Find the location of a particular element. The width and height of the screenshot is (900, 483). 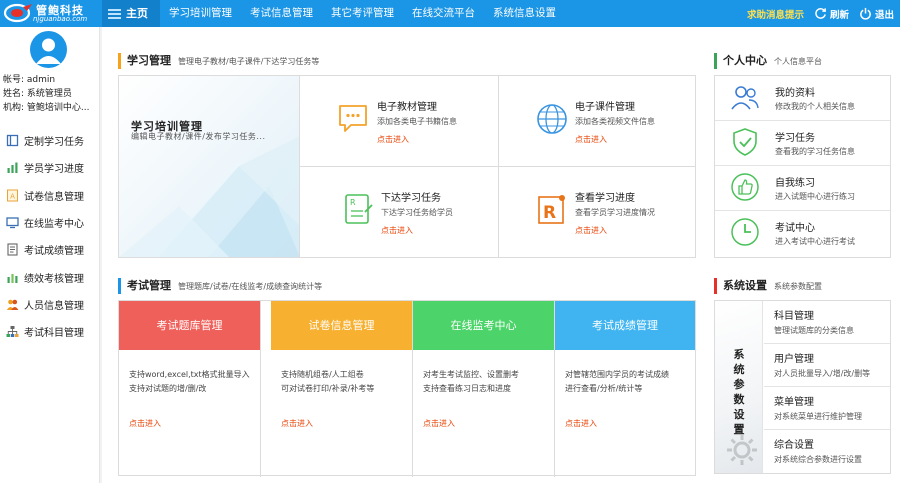

system-item-general: 综合设置 对系统综合参数进行设置 is located at coordinates (827, 451).